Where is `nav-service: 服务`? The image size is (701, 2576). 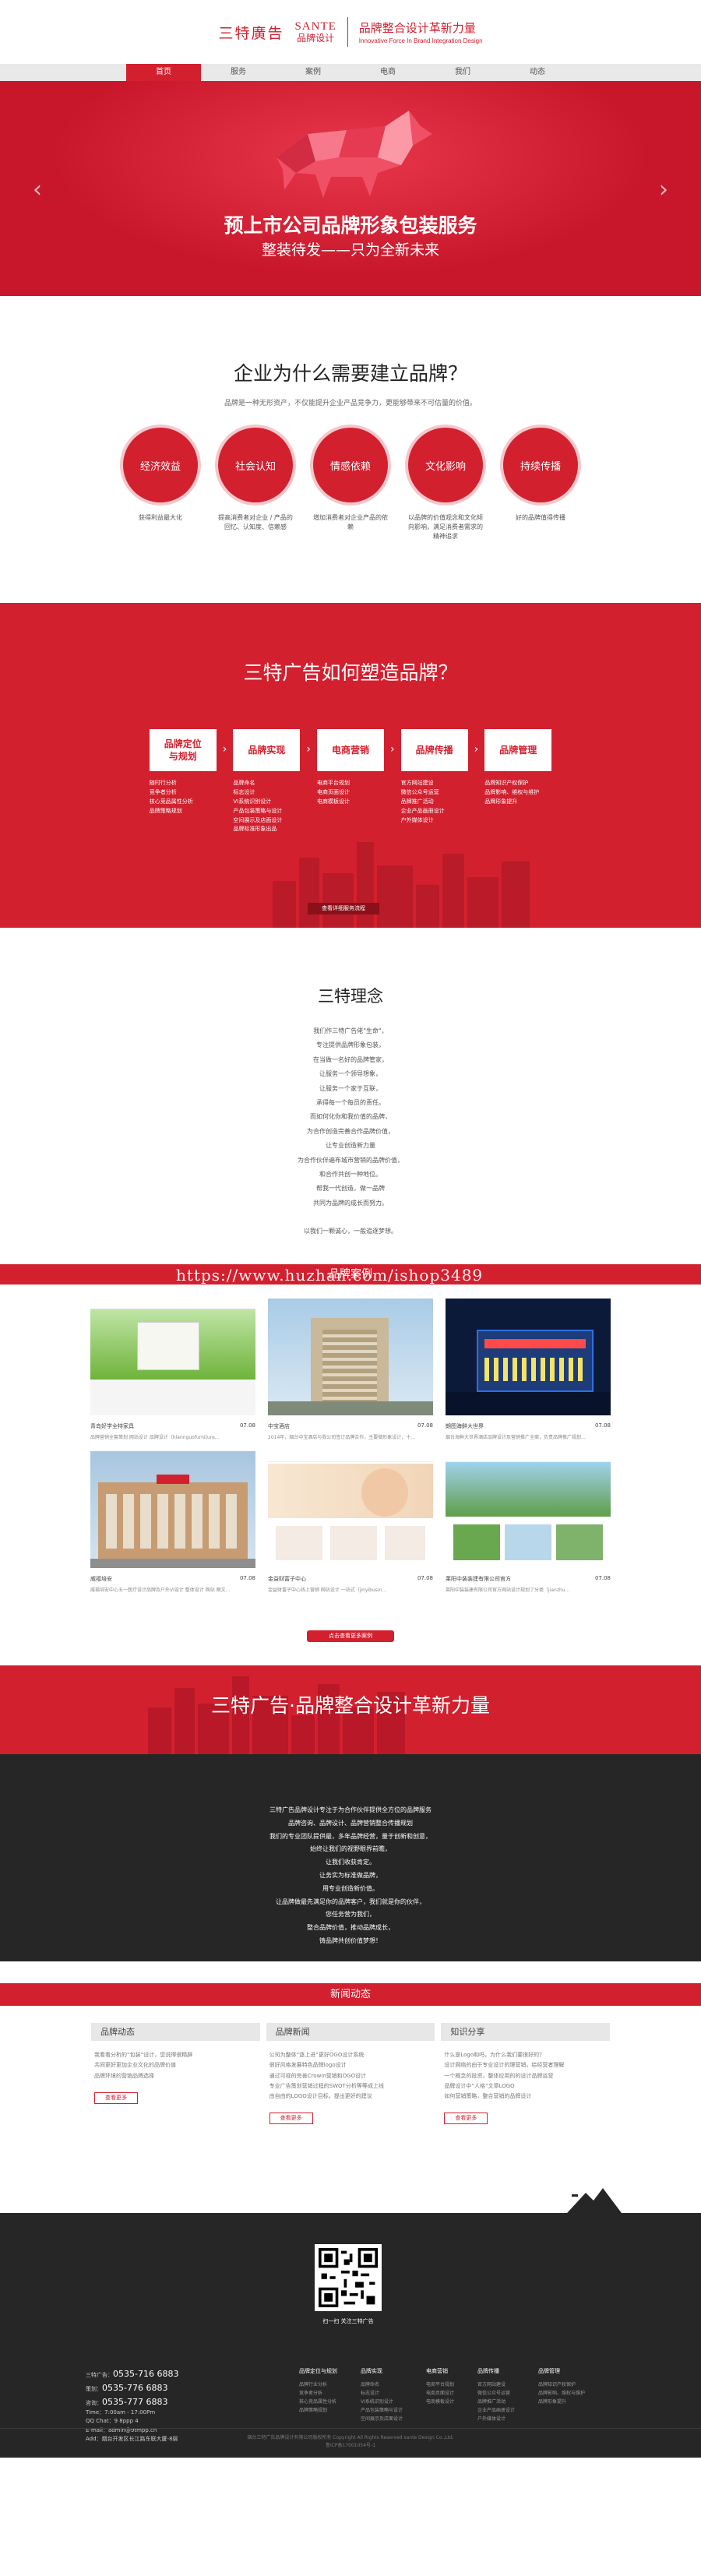 nav-service: 服务 is located at coordinates (238, 72).